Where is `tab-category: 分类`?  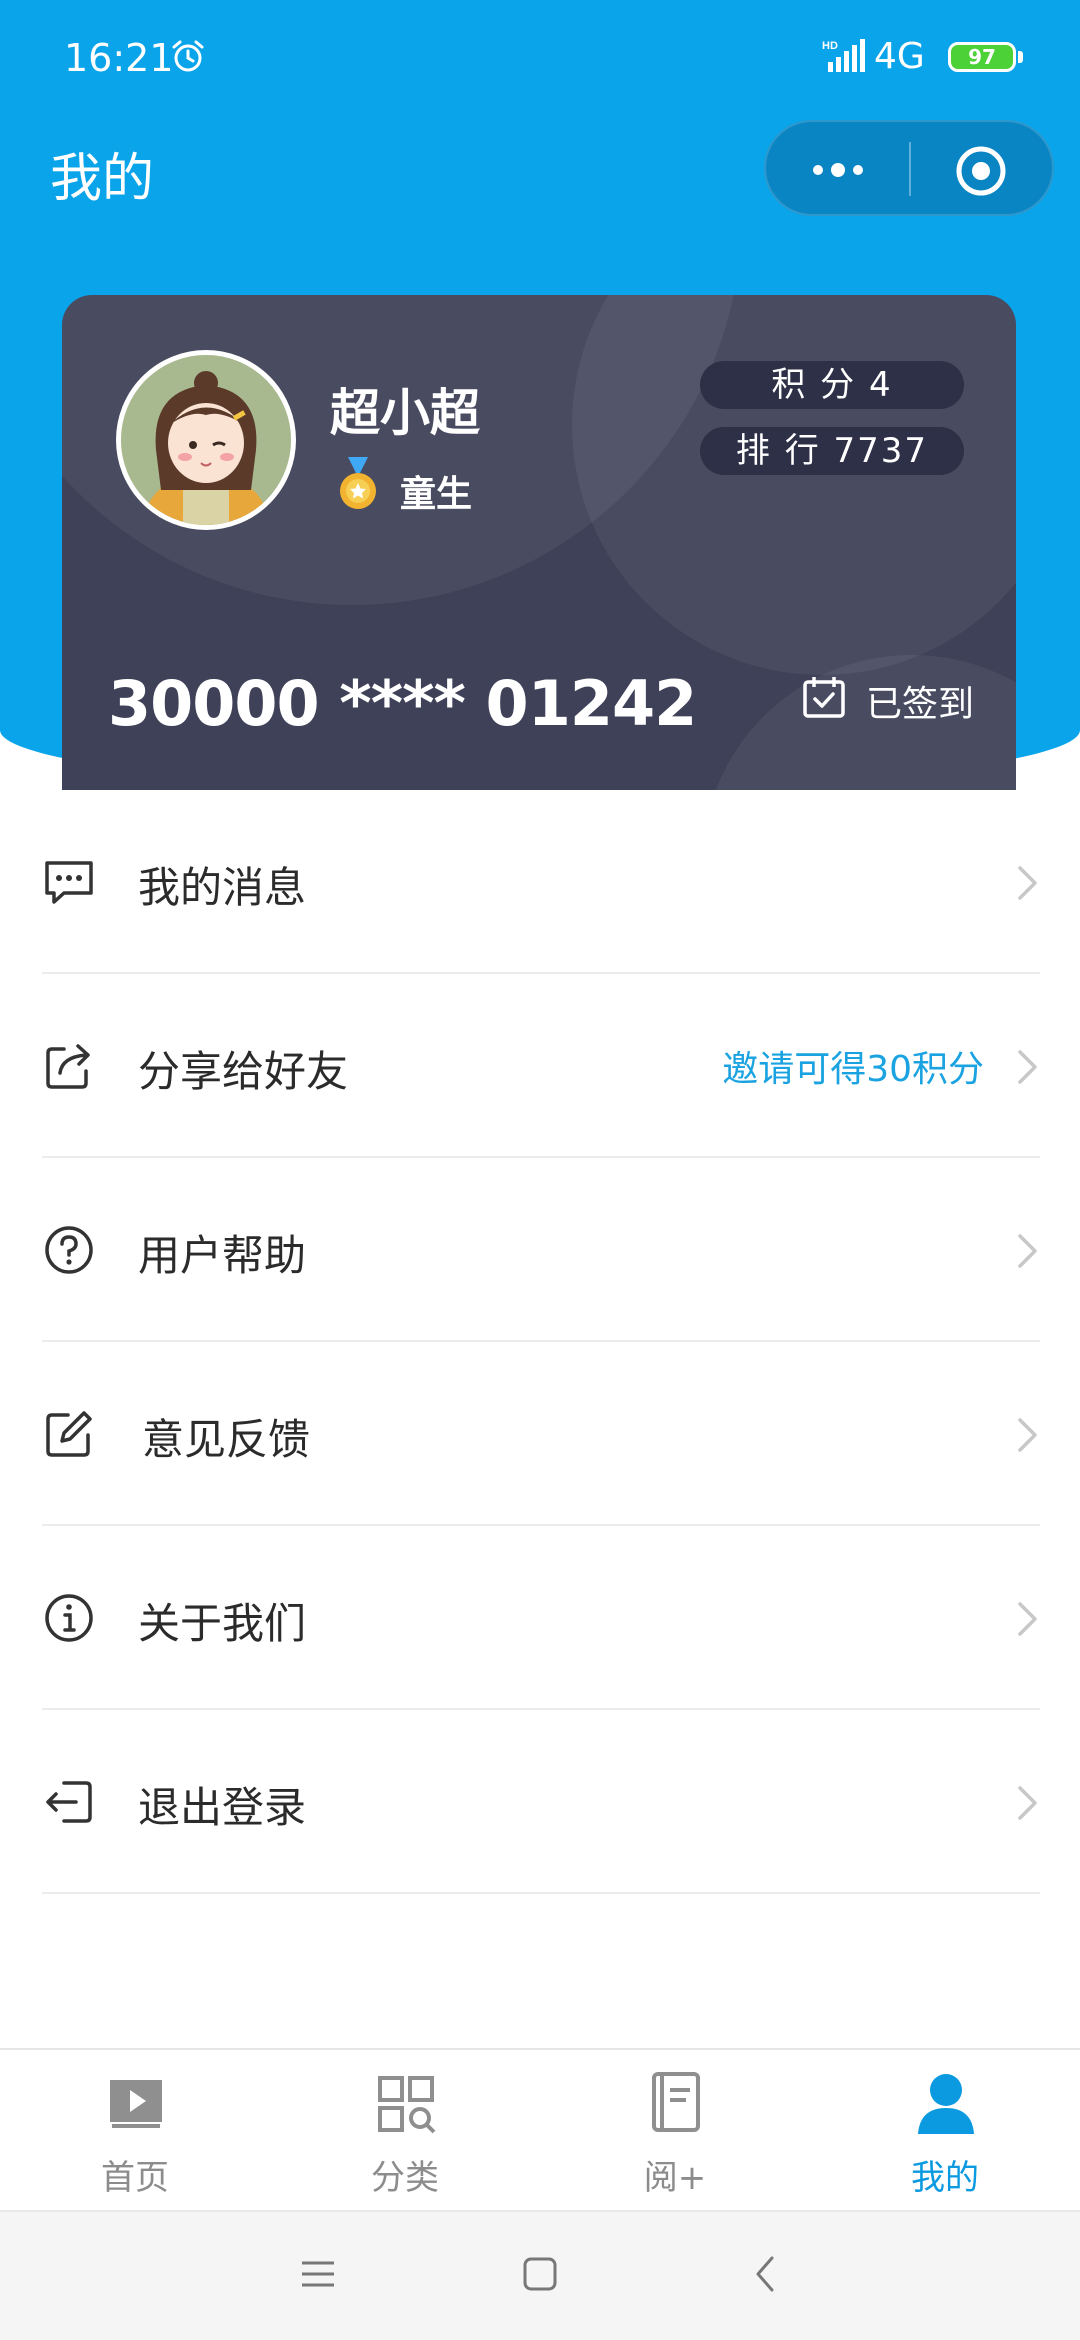 tab-category: 分类 is located at coordinates (405, 2131).